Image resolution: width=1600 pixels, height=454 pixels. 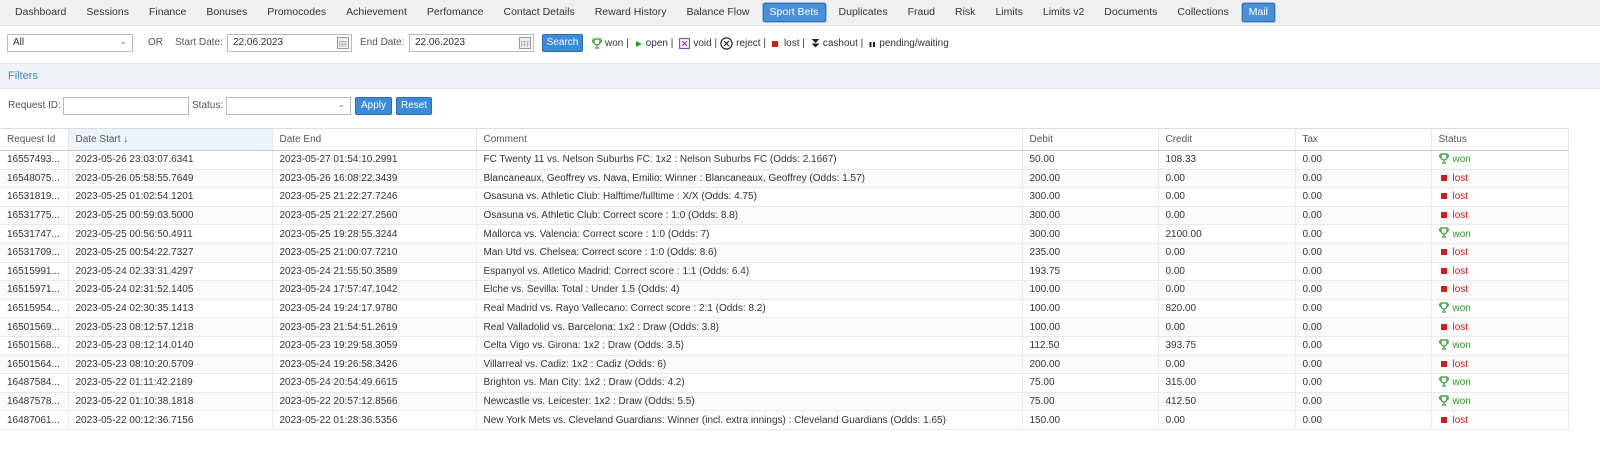 What do you see at coordinates (659, 43) in the screenshot?
I see `legend-open-label: open |` at bounding box center [659, 43].